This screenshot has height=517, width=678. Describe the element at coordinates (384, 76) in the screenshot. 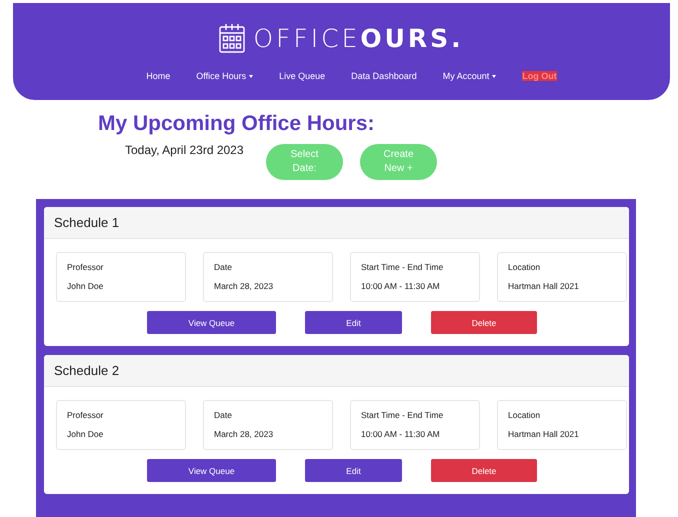

I see `nav-link: Data Dashboard` at that location.